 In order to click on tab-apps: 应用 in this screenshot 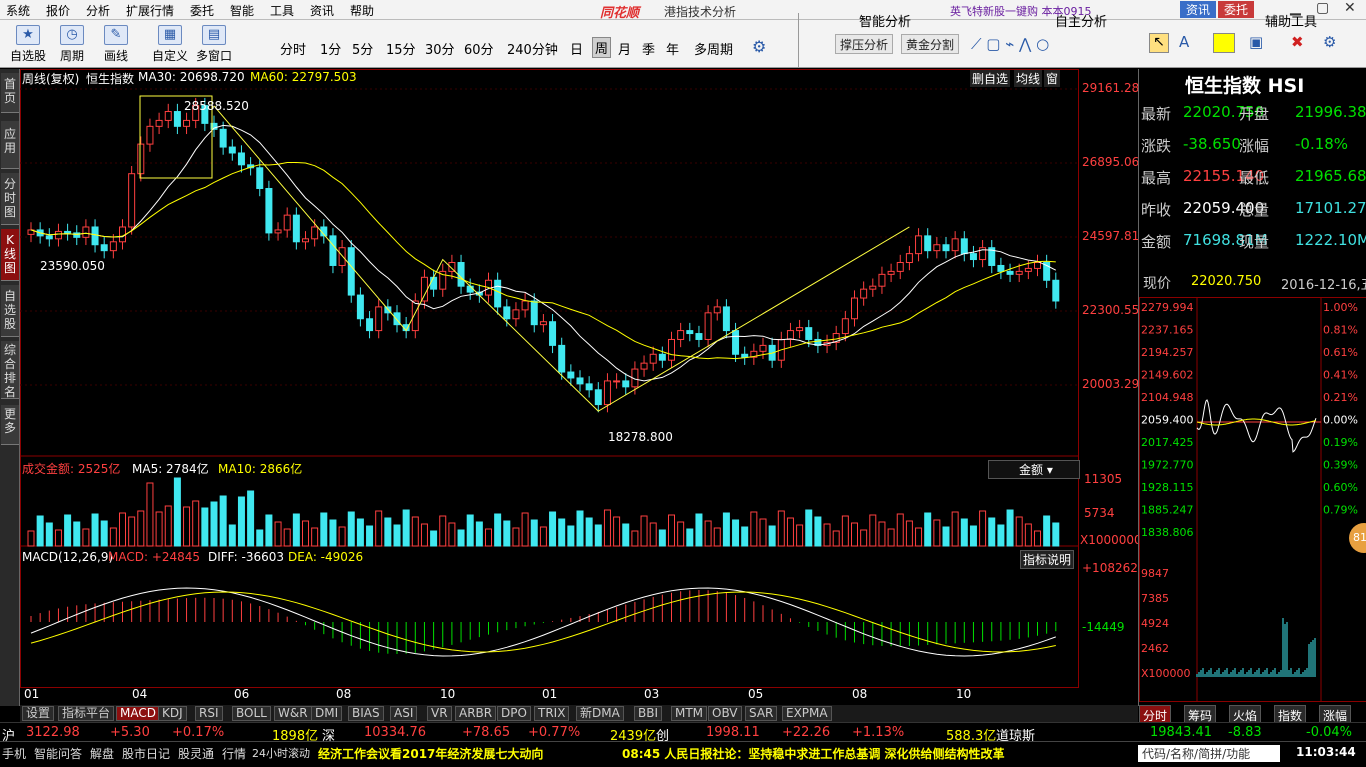, I will do `click(10, 145)`.